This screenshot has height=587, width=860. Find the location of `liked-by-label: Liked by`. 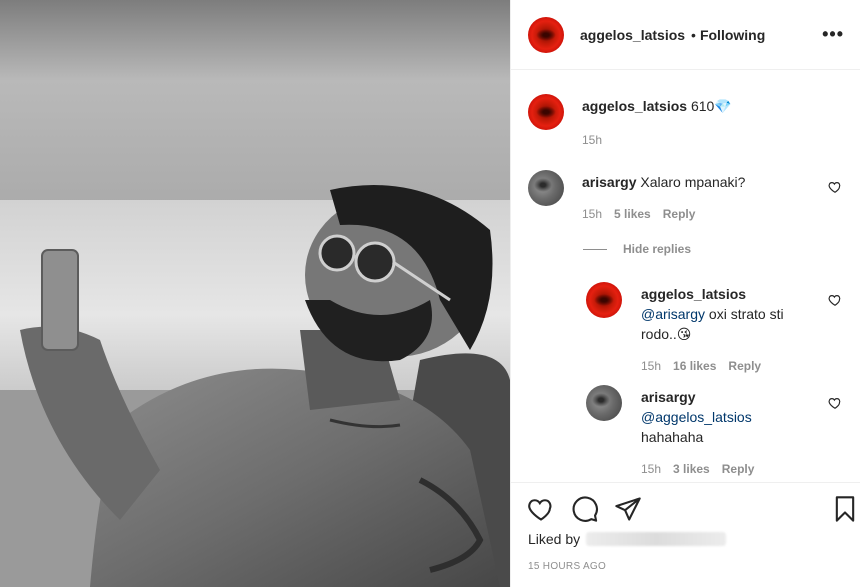

liked-by-label: Liked by is located at coordinates (554, 539).